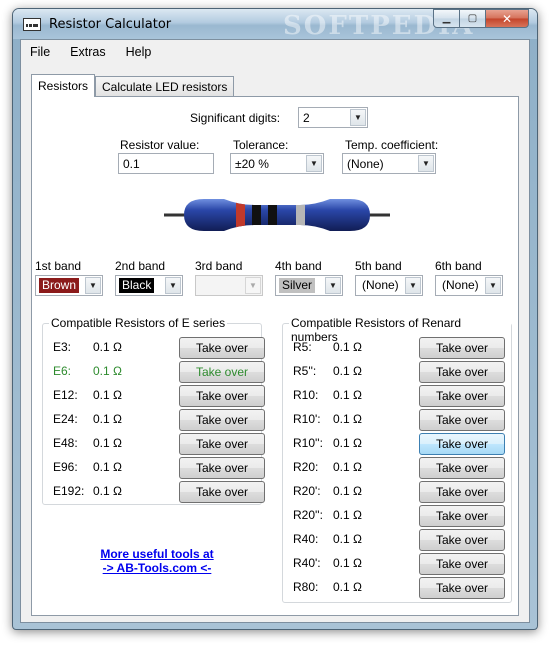 Image resolution: width=558 pixels, height=645 pixels. What do you see at coordinates (307, 419) in the screenshot?
I see `renard-row-name: R10':` at bounding box center [307, 419].